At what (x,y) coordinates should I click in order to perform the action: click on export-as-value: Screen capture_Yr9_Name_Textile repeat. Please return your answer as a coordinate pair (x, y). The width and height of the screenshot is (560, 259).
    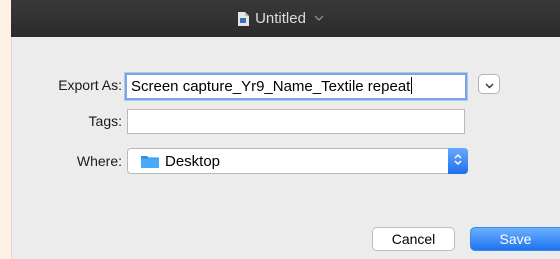
    Looking at the image, I should click on (271, 86).